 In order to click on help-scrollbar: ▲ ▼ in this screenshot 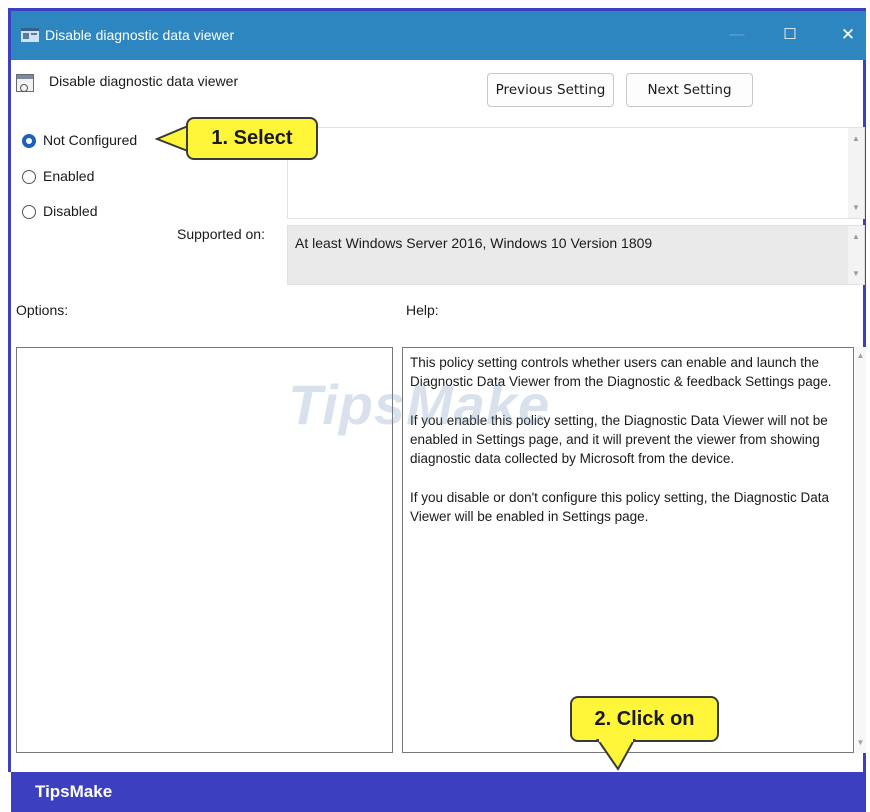, I will do `click(860, 550)`.